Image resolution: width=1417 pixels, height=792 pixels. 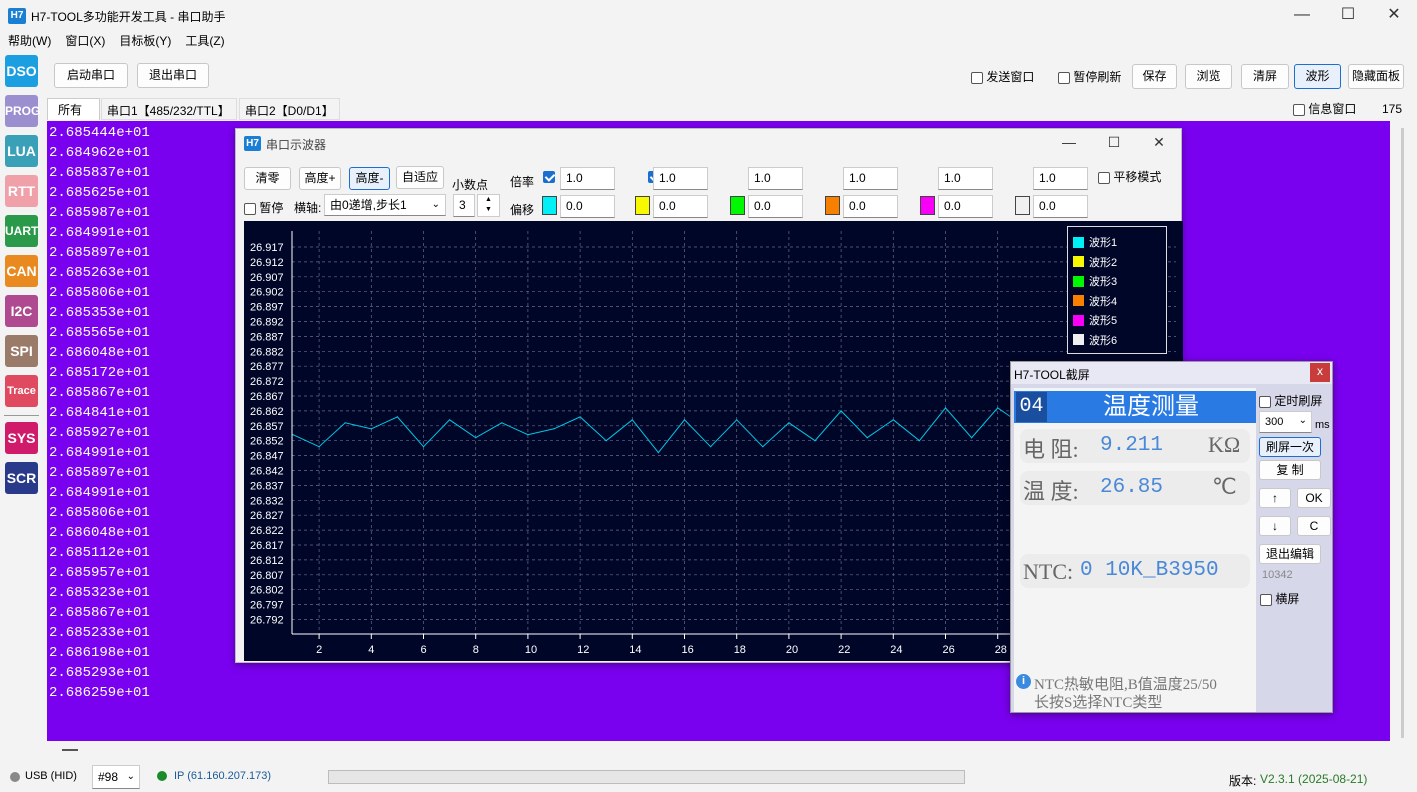 I want to click on scope-close-button: ✕, so click(x=1159, y=143).